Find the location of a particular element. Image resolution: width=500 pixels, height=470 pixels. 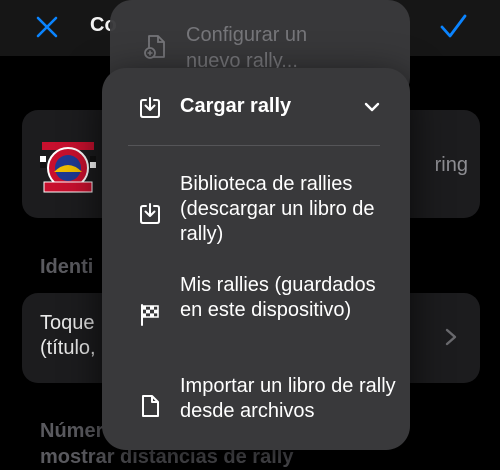

rally-name-fragment: ring is located at coordinates (451, 165).